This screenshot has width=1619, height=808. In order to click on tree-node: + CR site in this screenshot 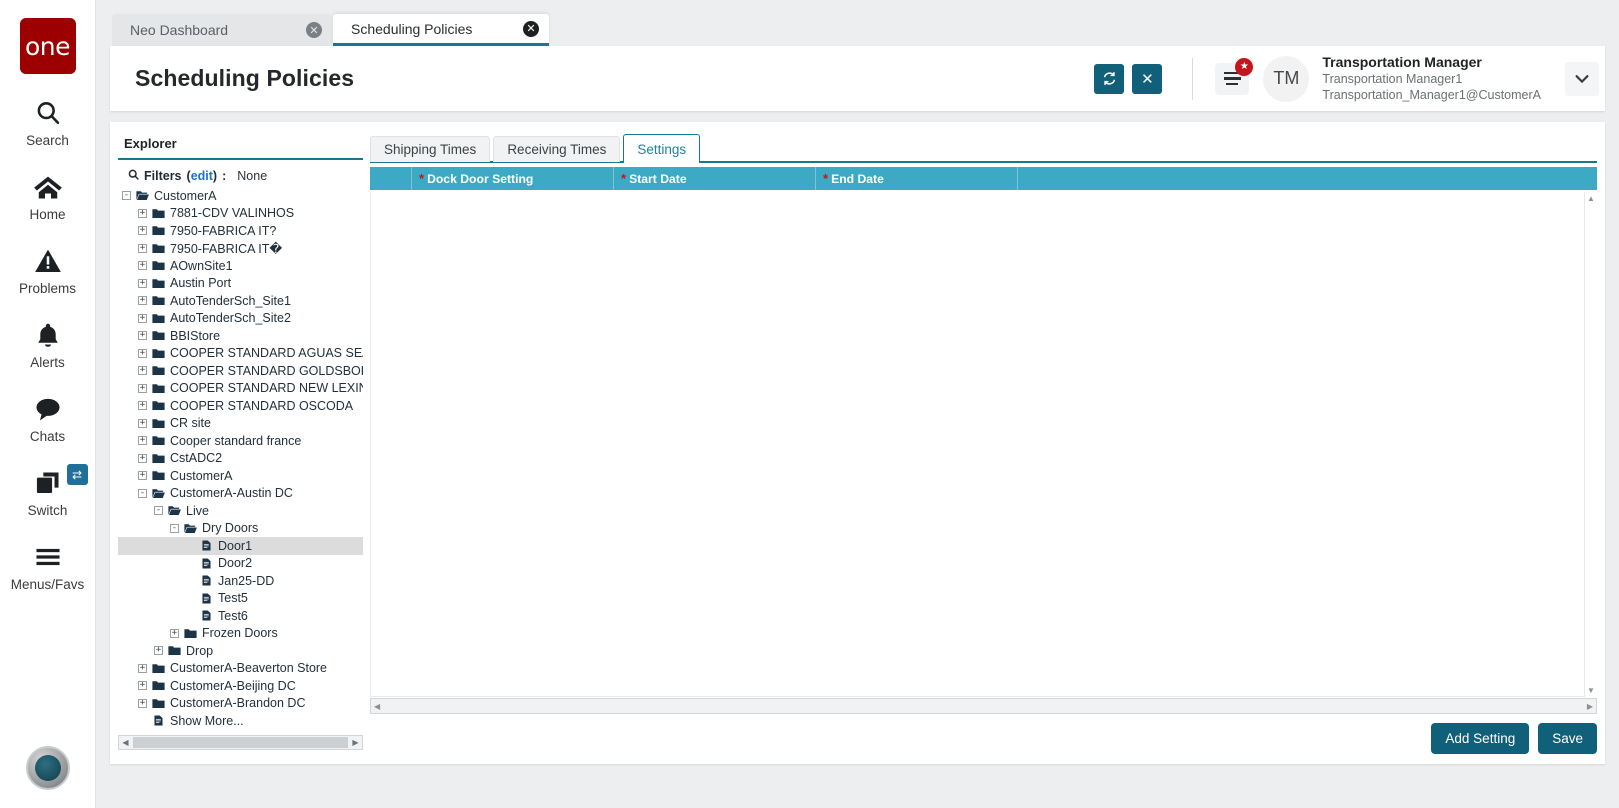, I will do `click(240, 424)`.